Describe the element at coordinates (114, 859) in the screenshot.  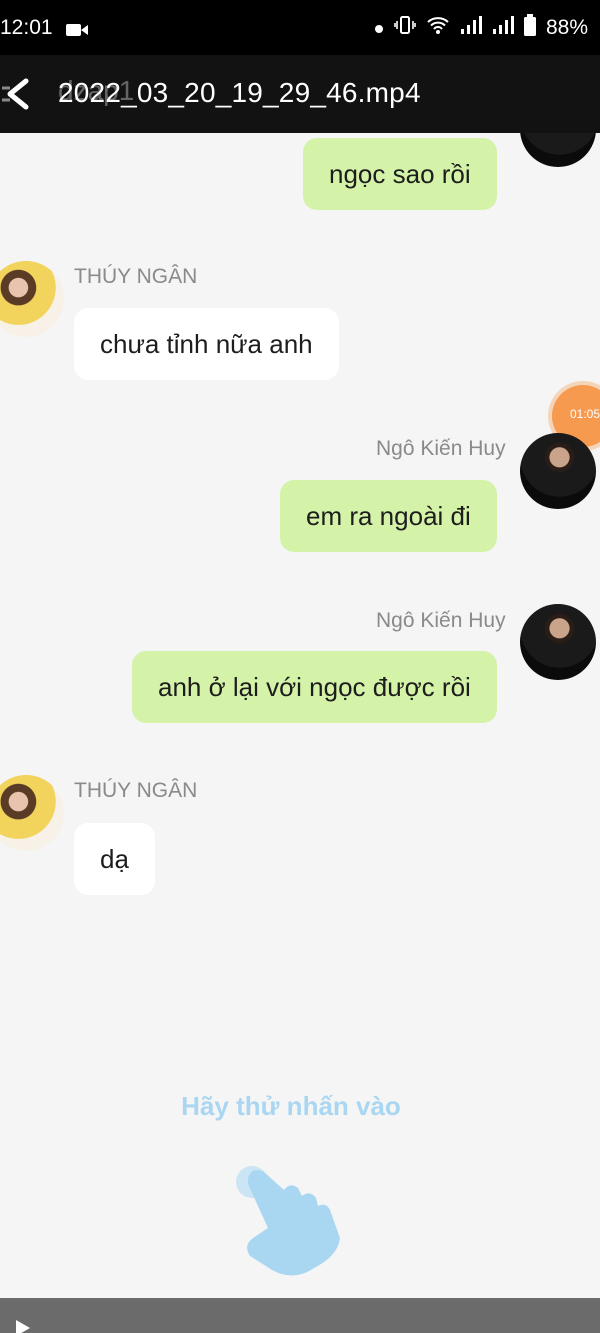
I see `incoming-message-bubble: dạ` at that location.